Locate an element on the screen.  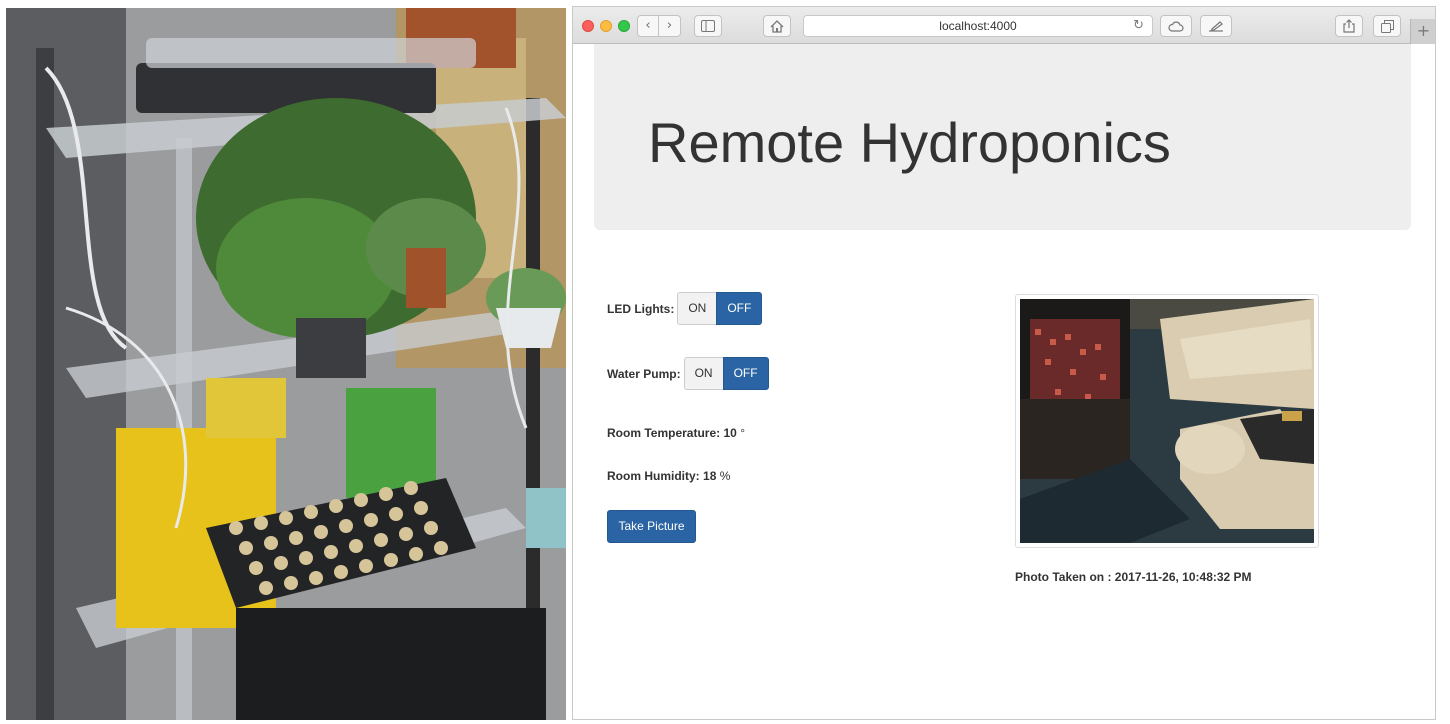
room-temperature: Room Temperature: 10 ° is located at coordinates (676, 433).